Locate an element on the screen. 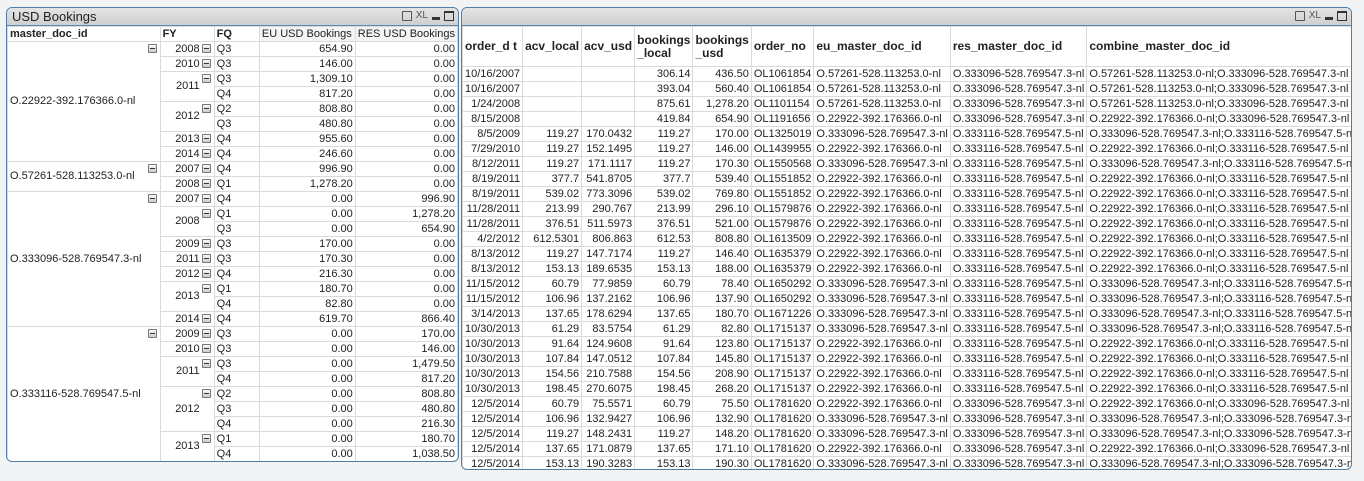 The image size is (1364, 481). header-combine-master-doc-id: combine_master_doc_id is located at coordinates (1218, 46).